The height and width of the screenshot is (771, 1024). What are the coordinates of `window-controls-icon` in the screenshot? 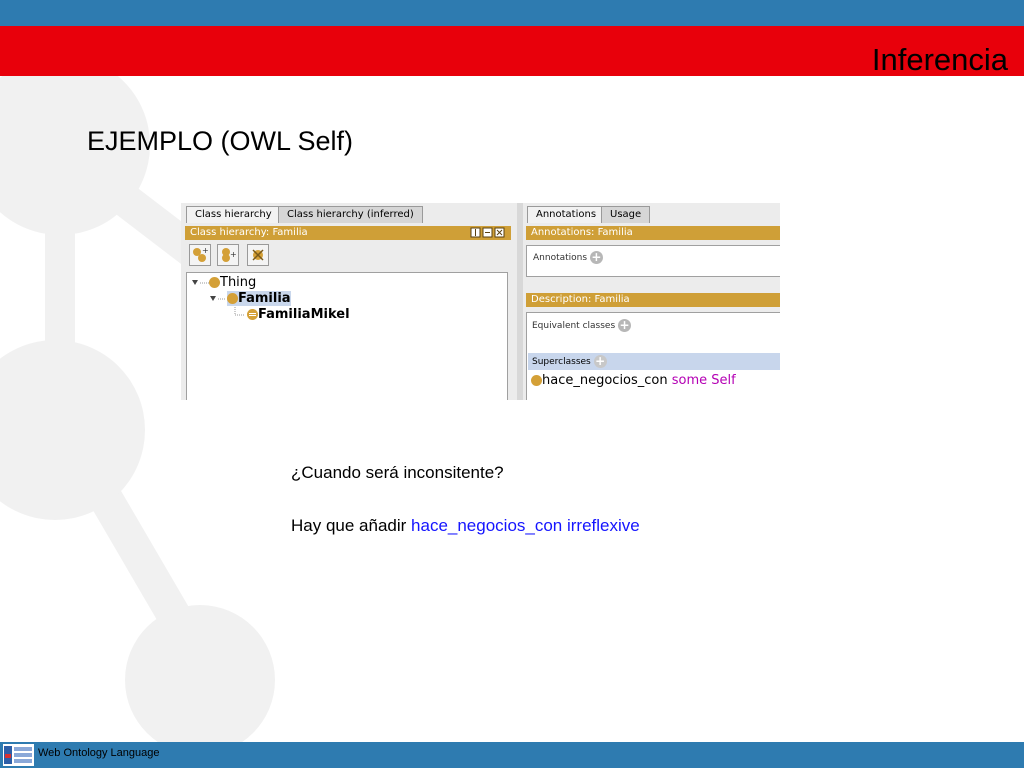 It's located at (489, 232).